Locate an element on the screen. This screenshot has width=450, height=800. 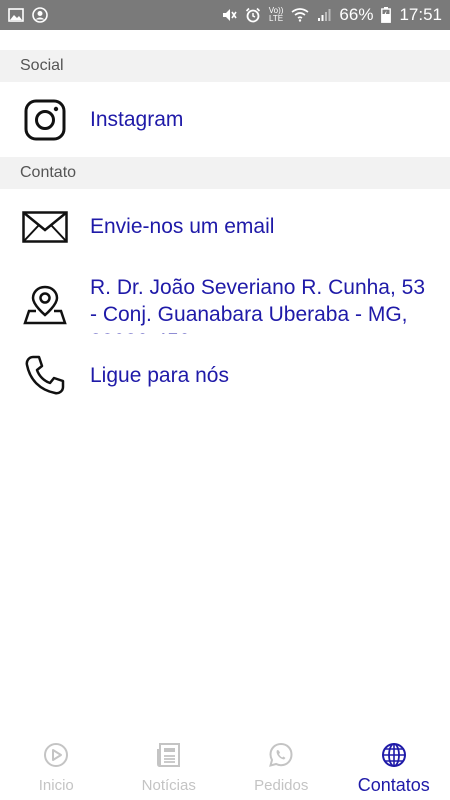
bottom-navigation: Inicio Notícias Pedidos Contatos is located at coordinates (225, 769).